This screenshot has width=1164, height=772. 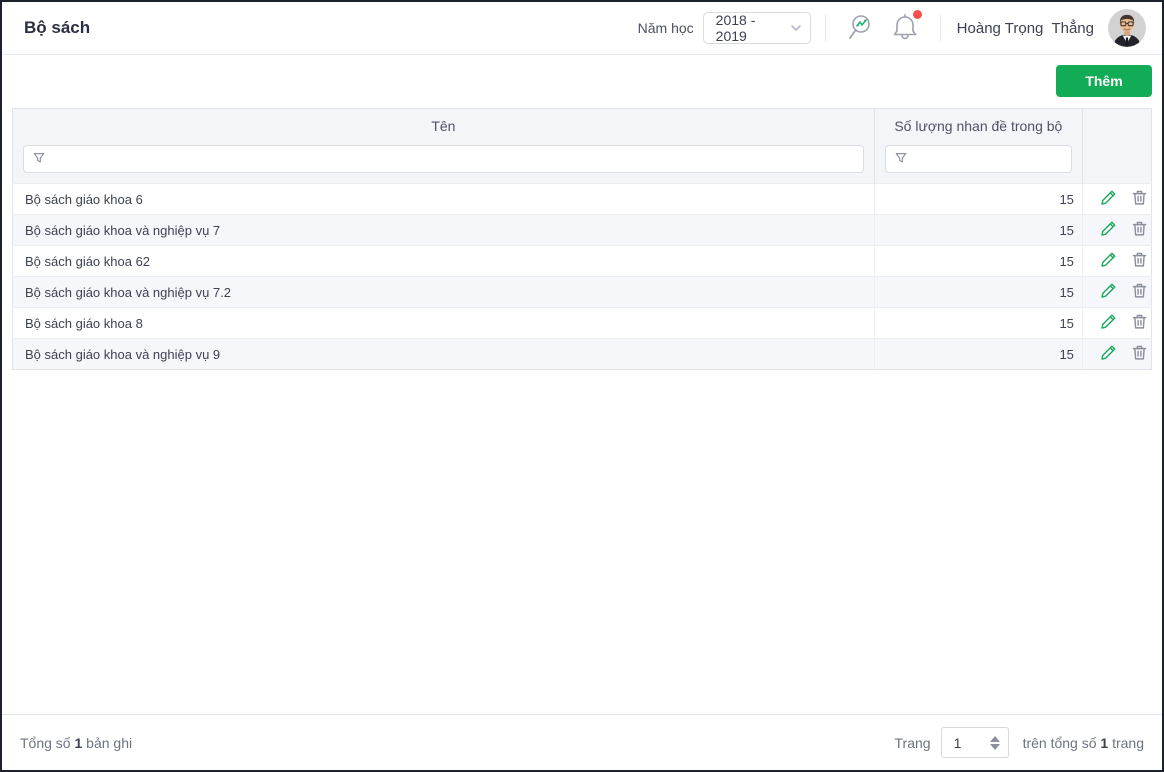 I want to click on page-title: Bộ sách, so click(x=57, y=27).